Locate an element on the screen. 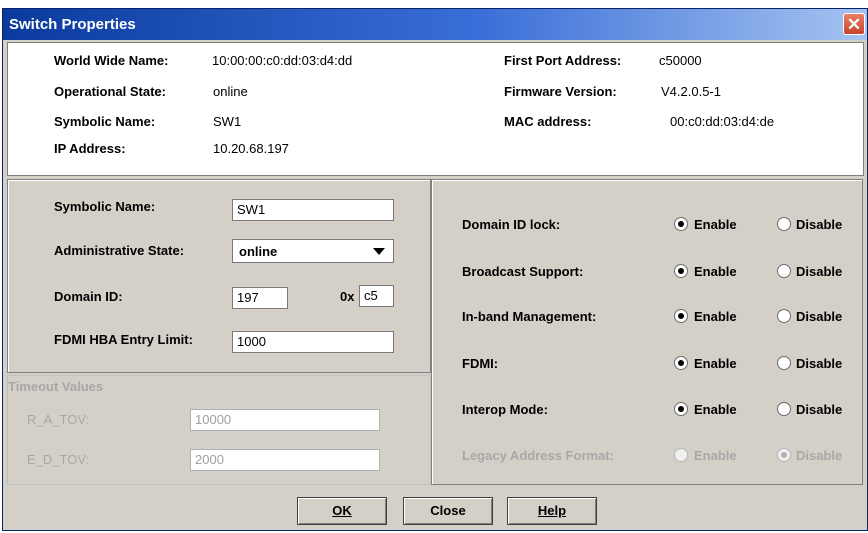 The width and height of the screenshot is (868, 533). option-label: FDMI: is located at coordinates (480, 363).